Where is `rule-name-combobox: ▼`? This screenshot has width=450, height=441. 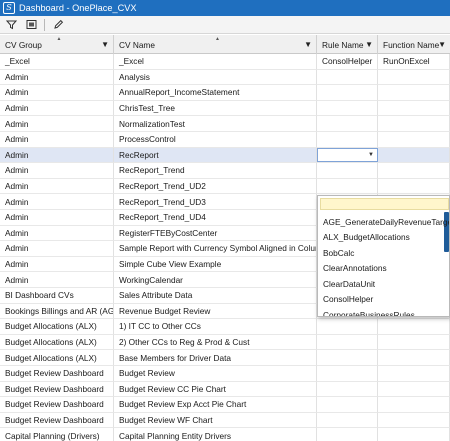 rule-name-combobox: ▼ is located at coordinates (347, 154).